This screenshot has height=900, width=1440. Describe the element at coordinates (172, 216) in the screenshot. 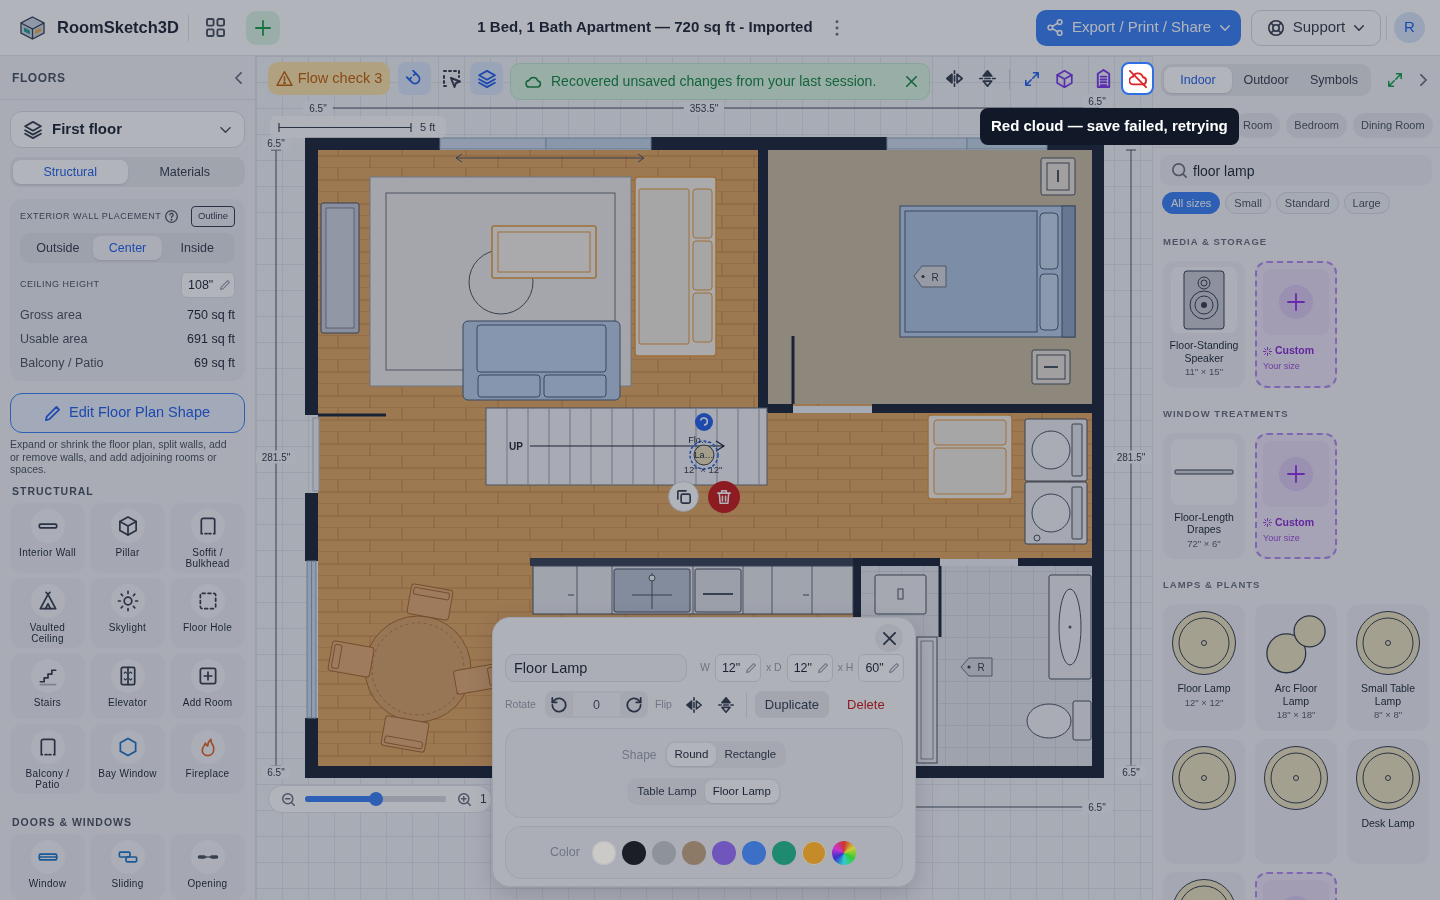

I see `help-icon` at that location.